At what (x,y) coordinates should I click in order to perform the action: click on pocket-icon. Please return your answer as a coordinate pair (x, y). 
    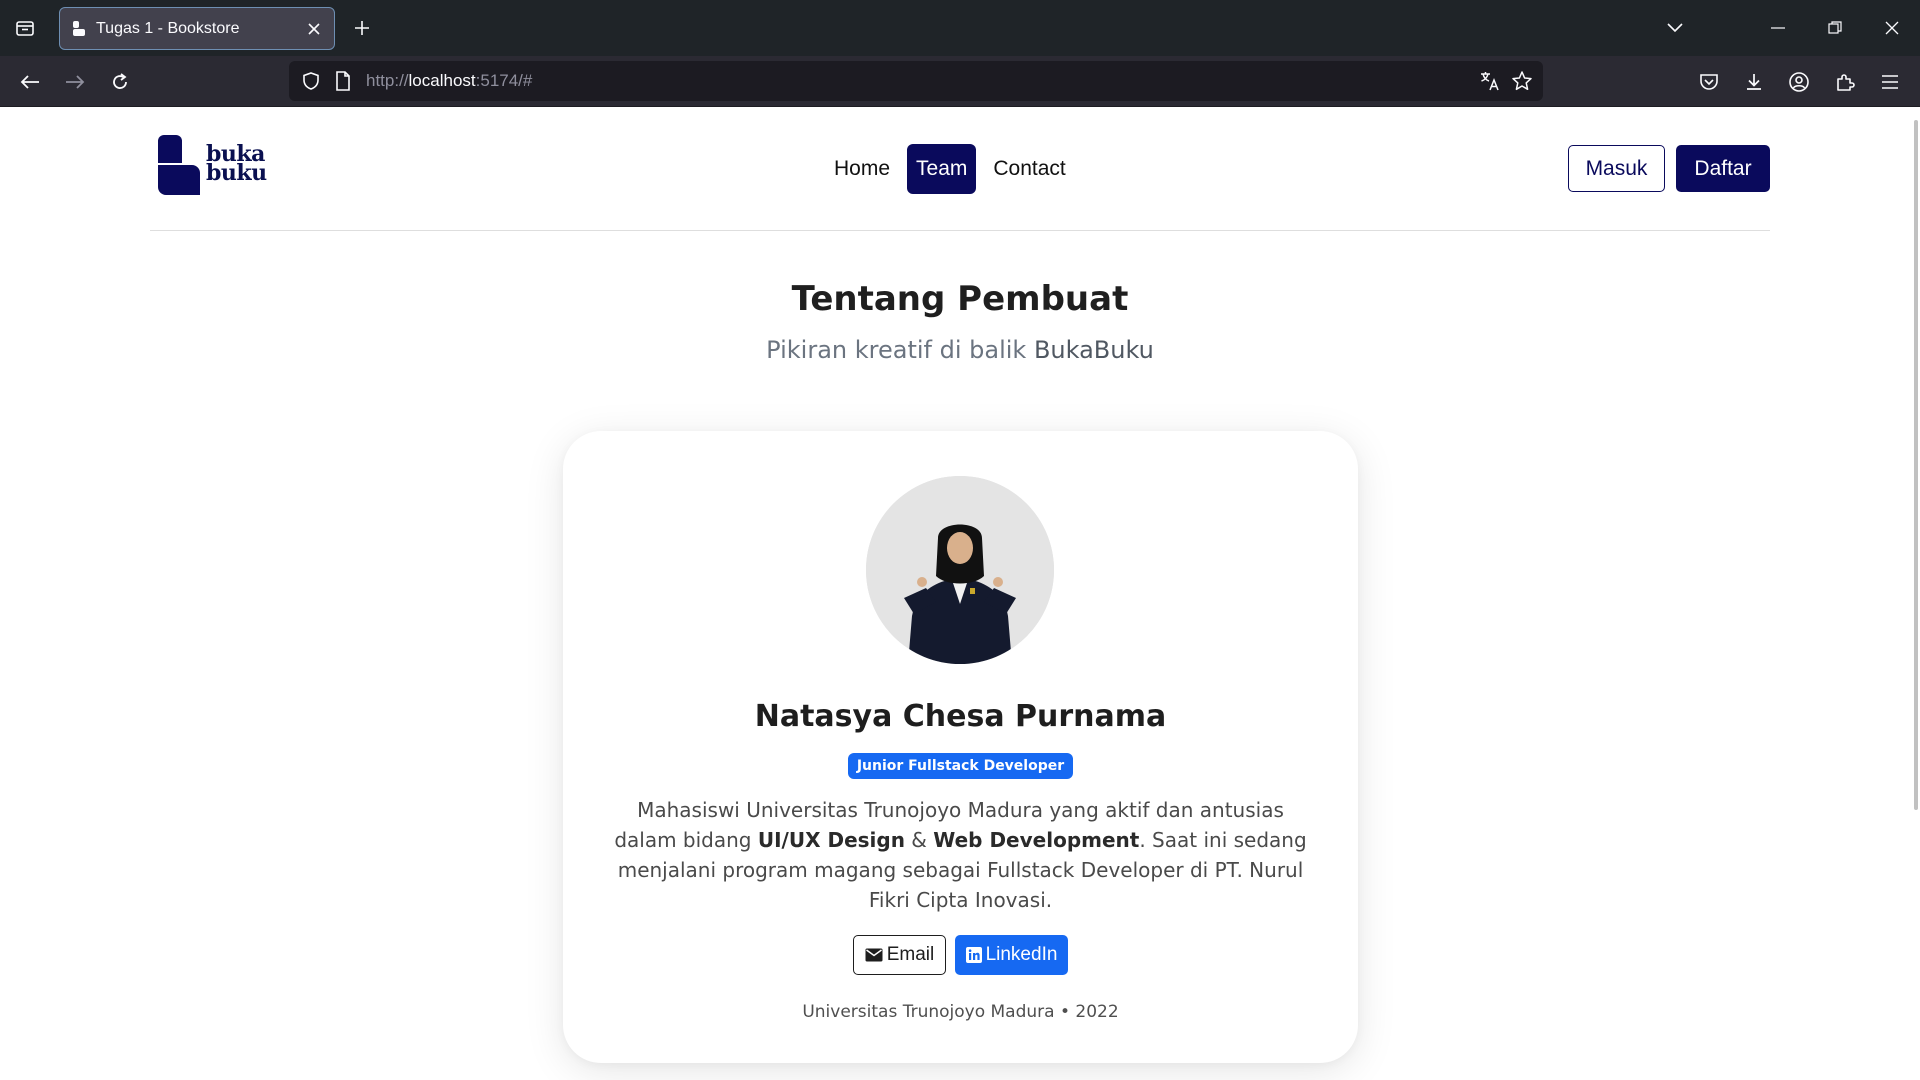
    Looking at the image, I should click on (1709, 82).